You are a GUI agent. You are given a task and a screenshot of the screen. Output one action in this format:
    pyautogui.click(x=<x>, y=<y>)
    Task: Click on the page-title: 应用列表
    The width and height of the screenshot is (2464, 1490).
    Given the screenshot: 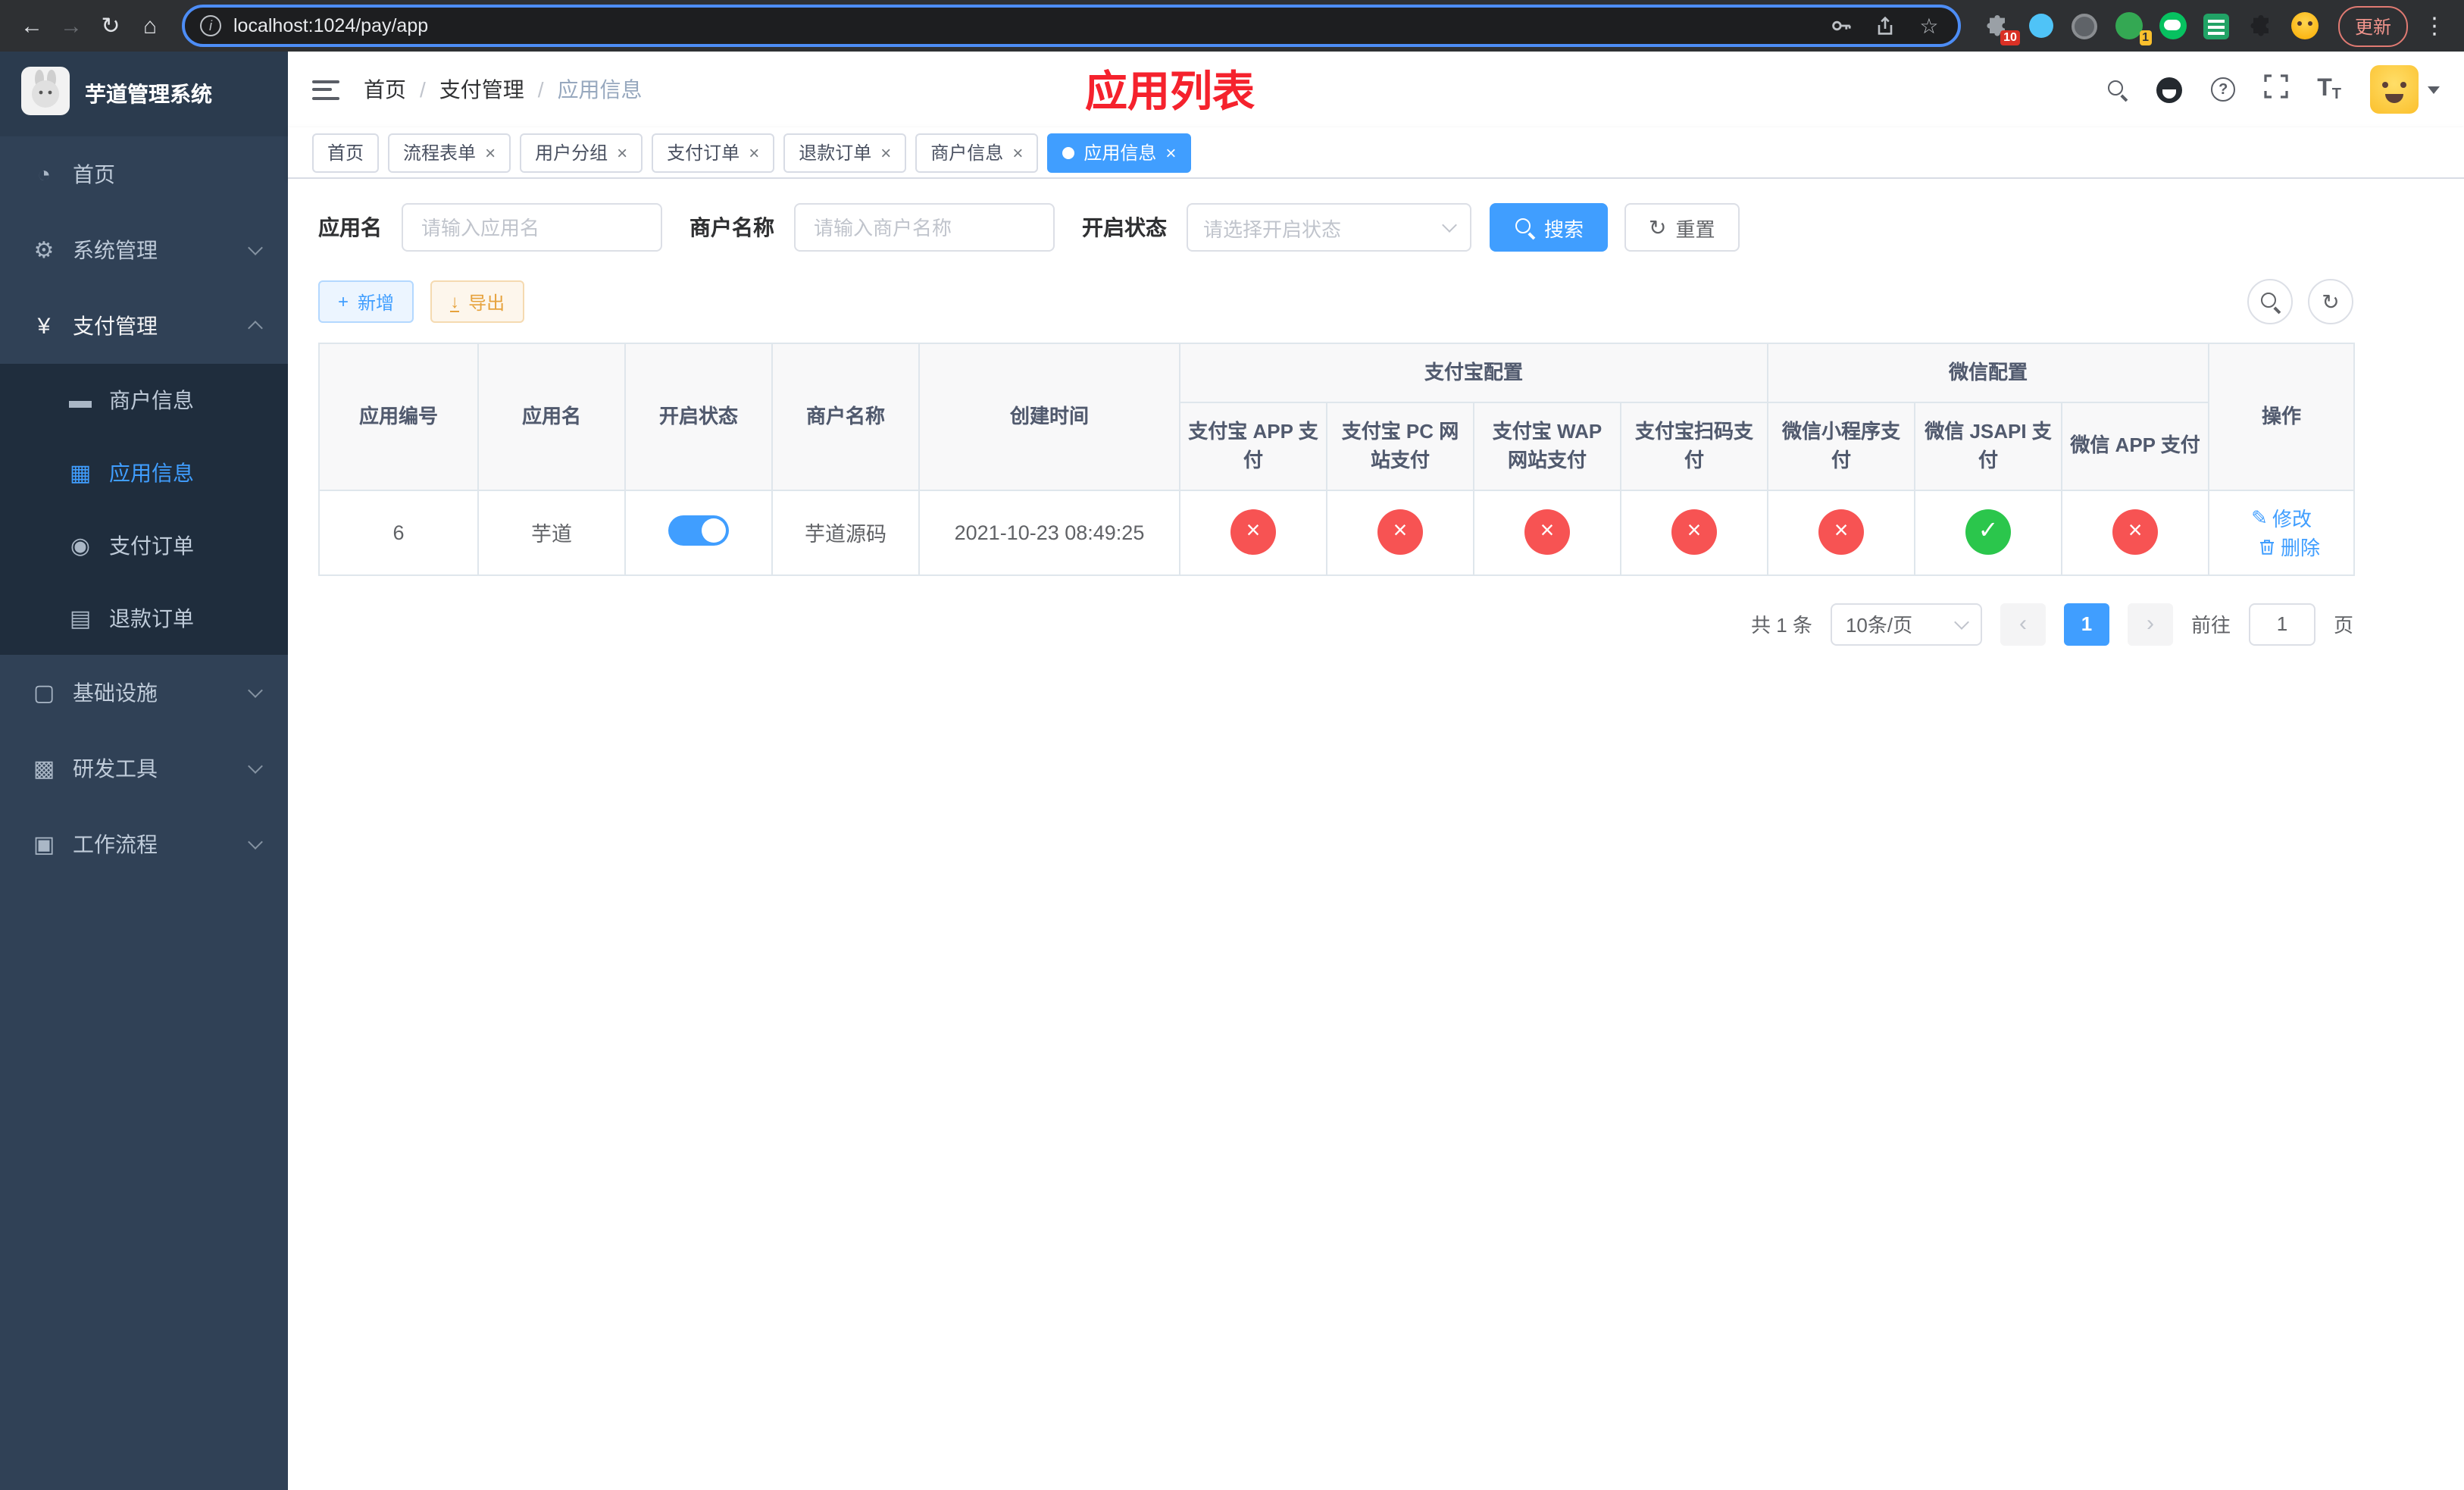 What is the action you would take?
    pyautogui.click(x=1169, y=91)
    